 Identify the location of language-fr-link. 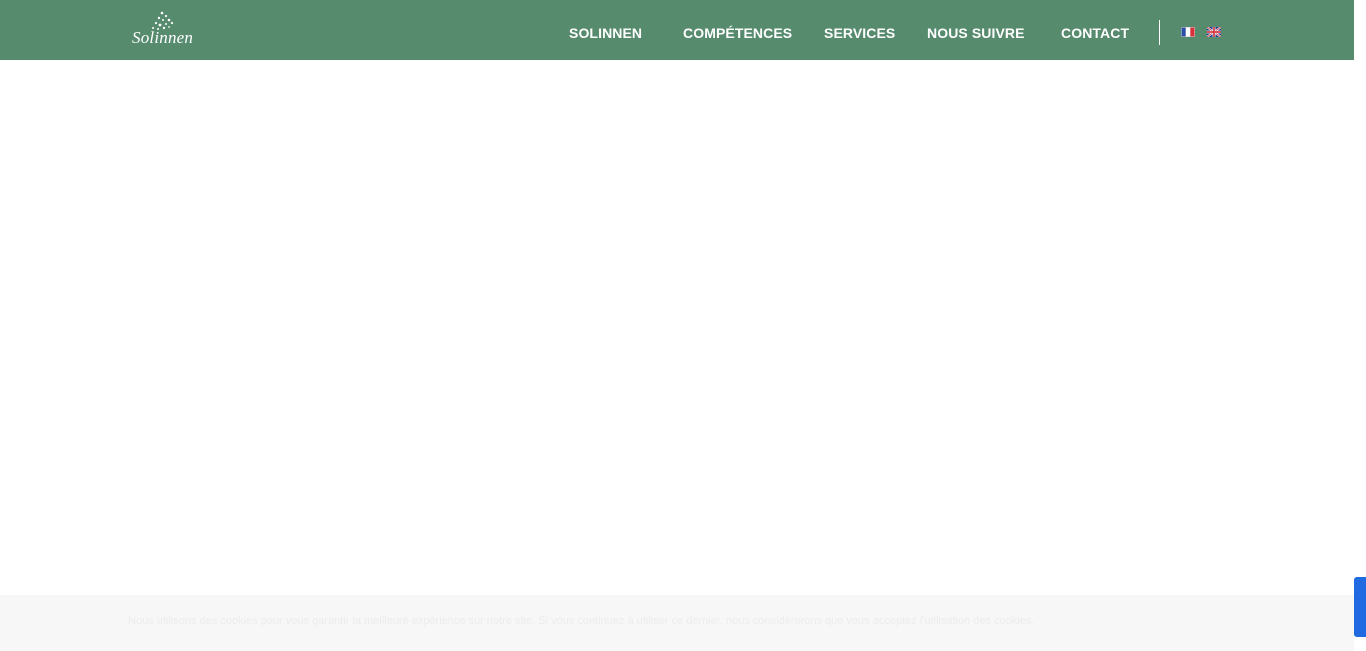
(1188, 32).